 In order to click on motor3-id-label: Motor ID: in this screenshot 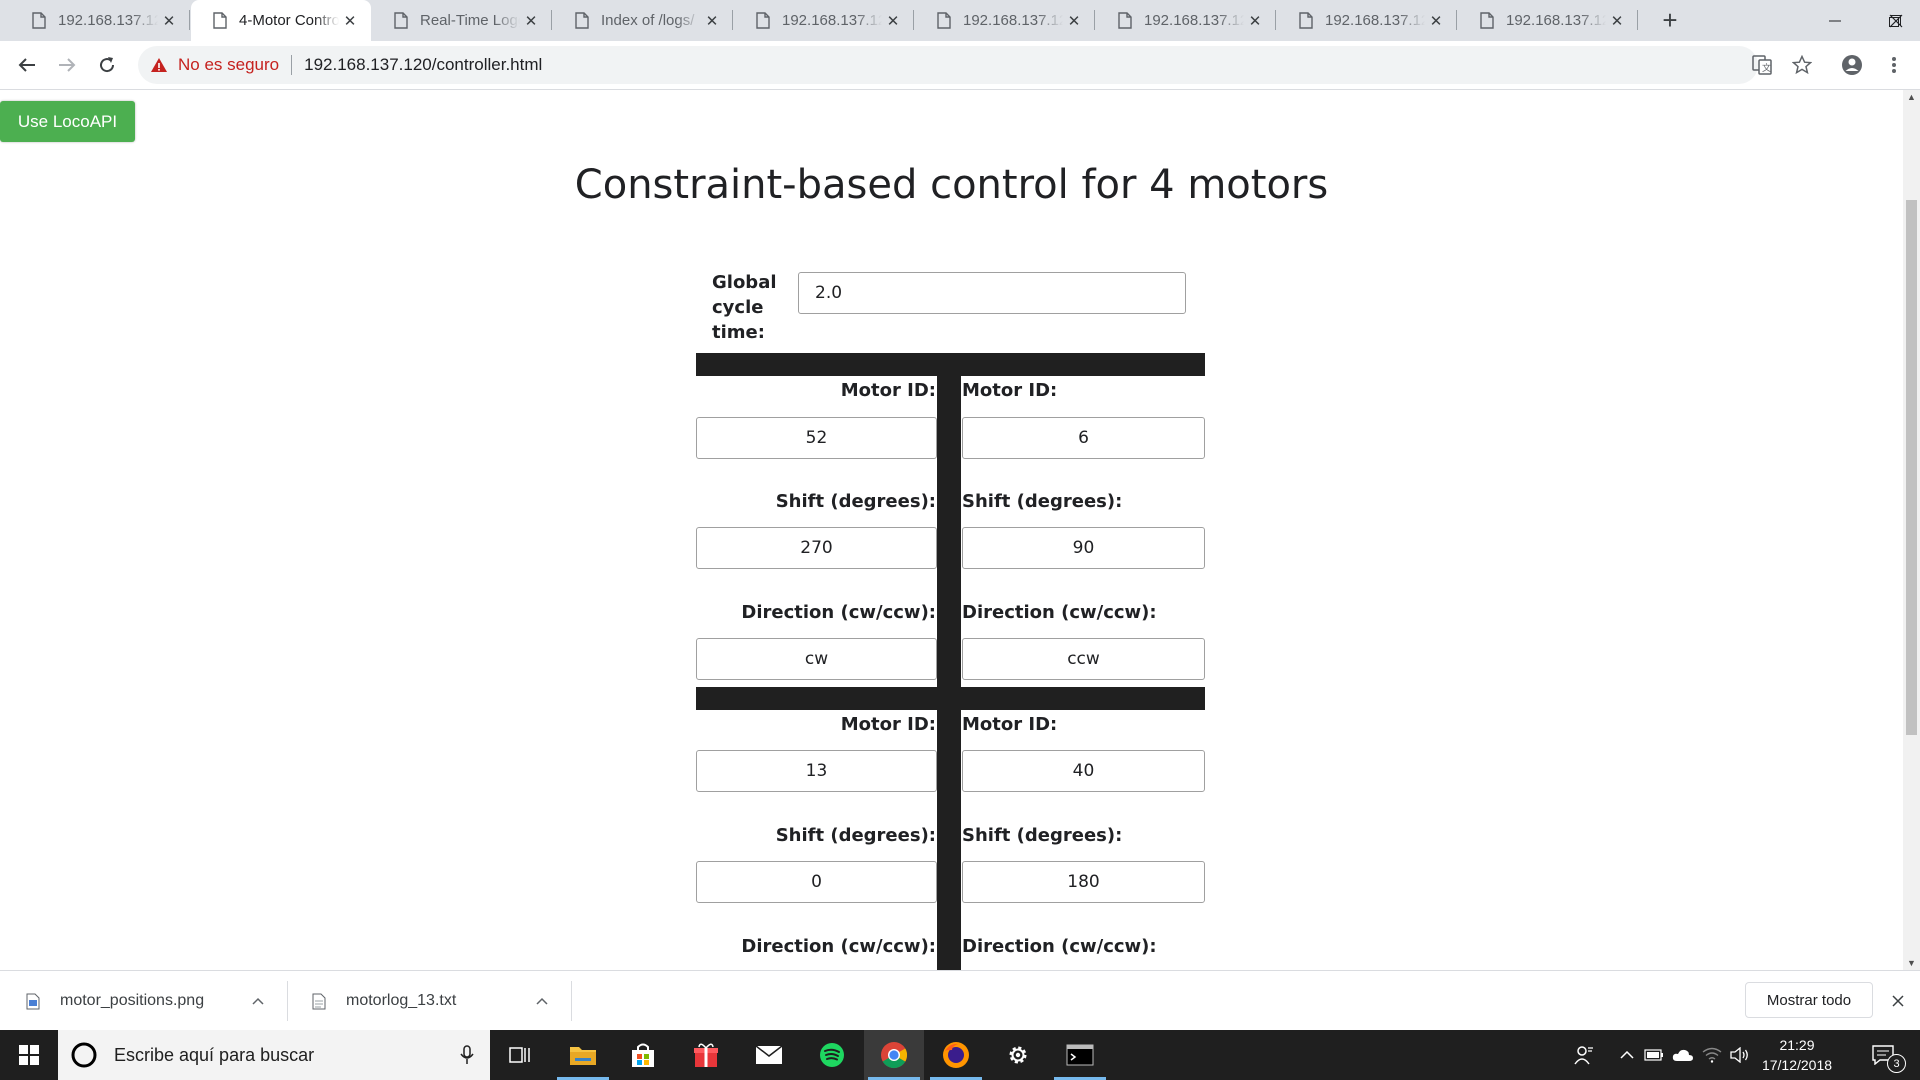, I will do `click(888, 724)`.